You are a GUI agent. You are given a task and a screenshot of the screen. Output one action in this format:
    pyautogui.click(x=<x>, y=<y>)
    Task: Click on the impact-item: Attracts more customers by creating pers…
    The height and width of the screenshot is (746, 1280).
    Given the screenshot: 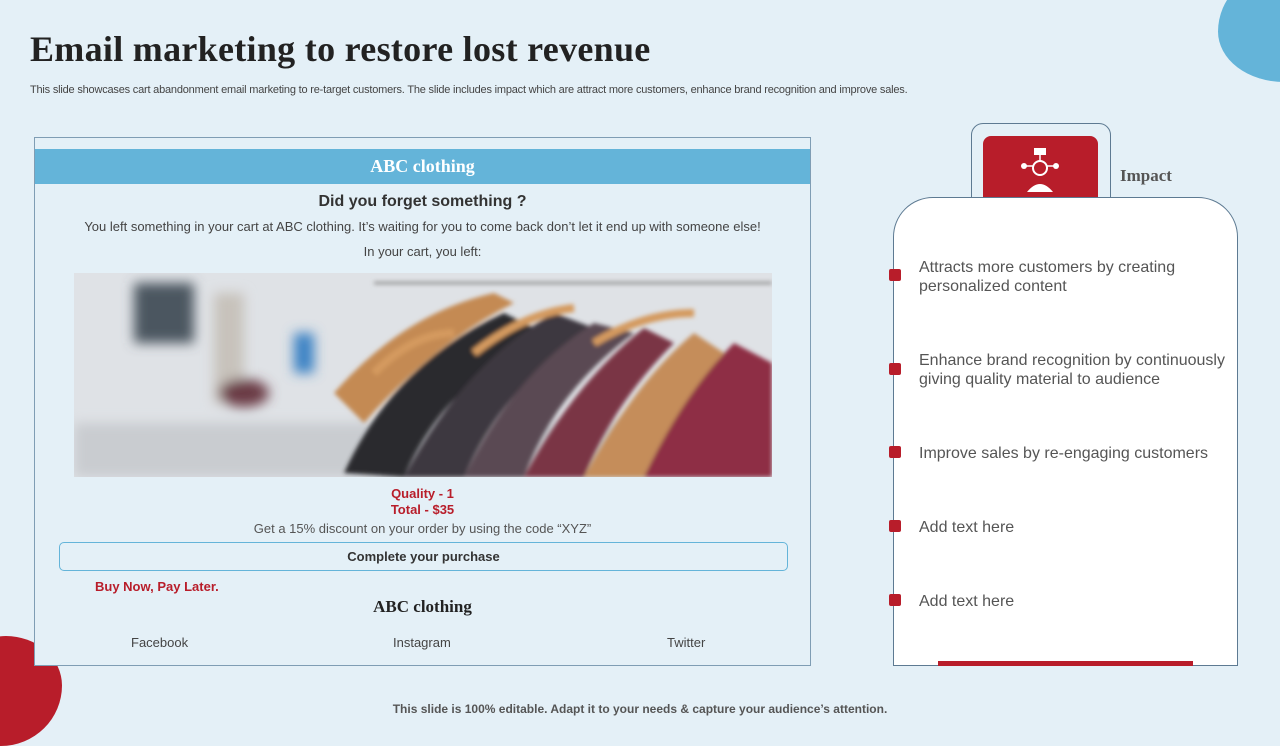 What is the action you would take?
    pyautogui.click(x=1047, y=277)
    